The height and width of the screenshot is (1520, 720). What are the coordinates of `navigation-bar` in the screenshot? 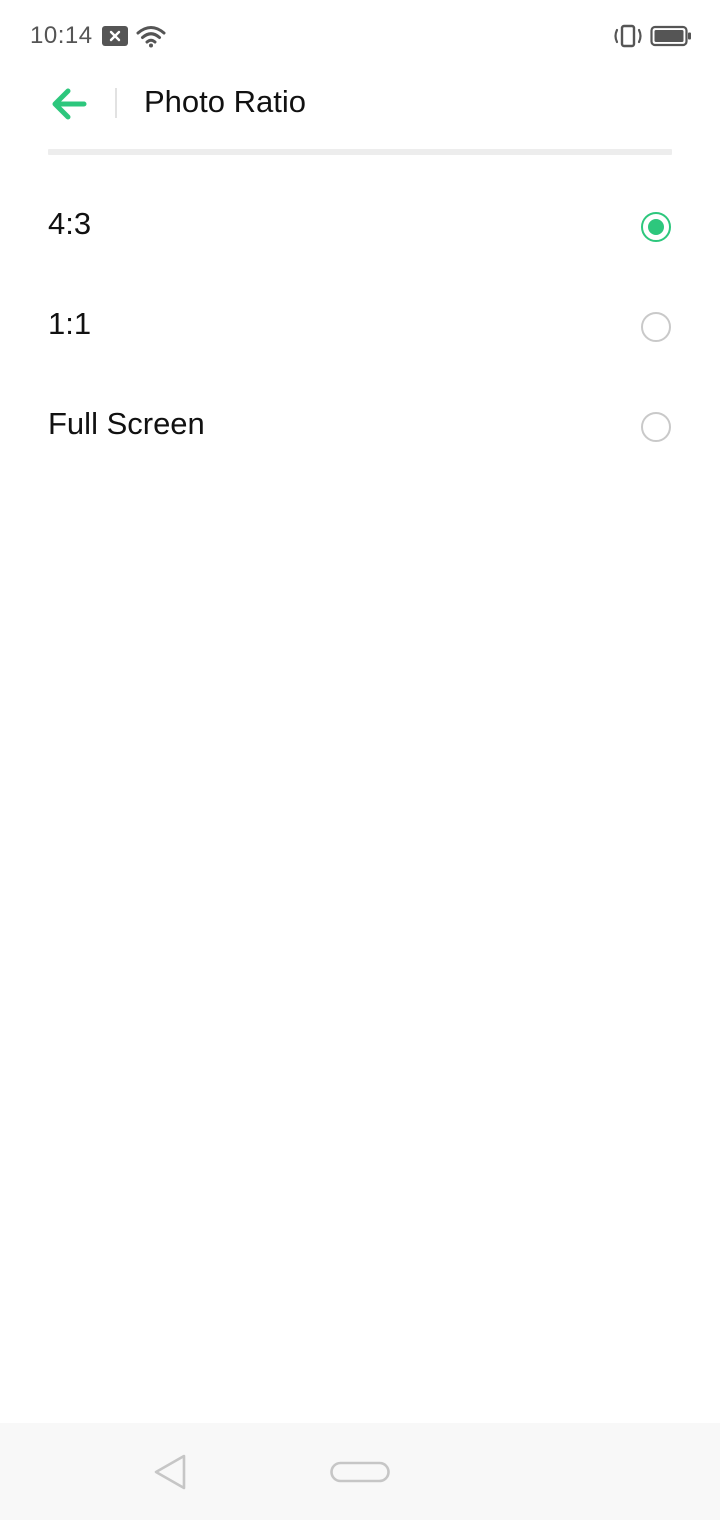 It's located at (360, 1471).